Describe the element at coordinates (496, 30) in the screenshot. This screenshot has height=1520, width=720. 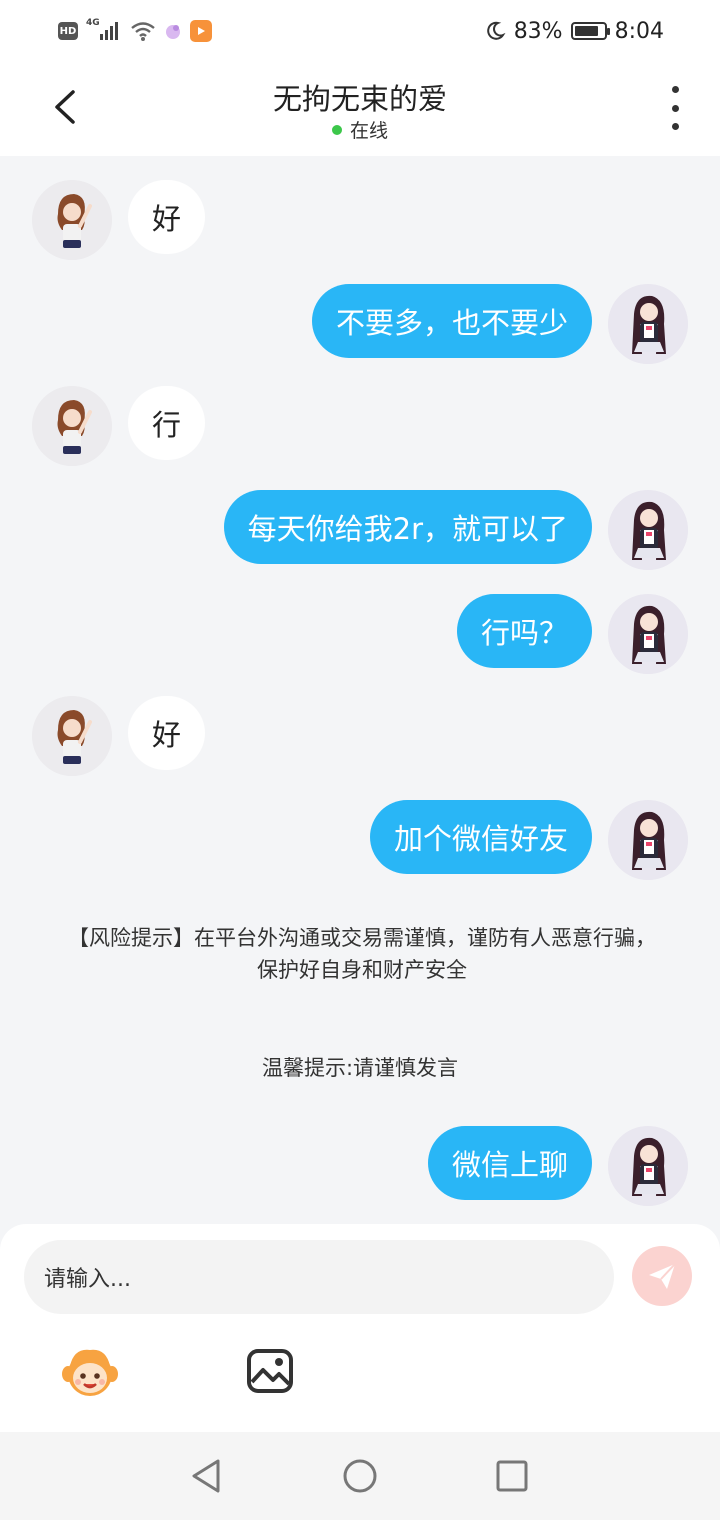
I see `moon-icon` at that location.